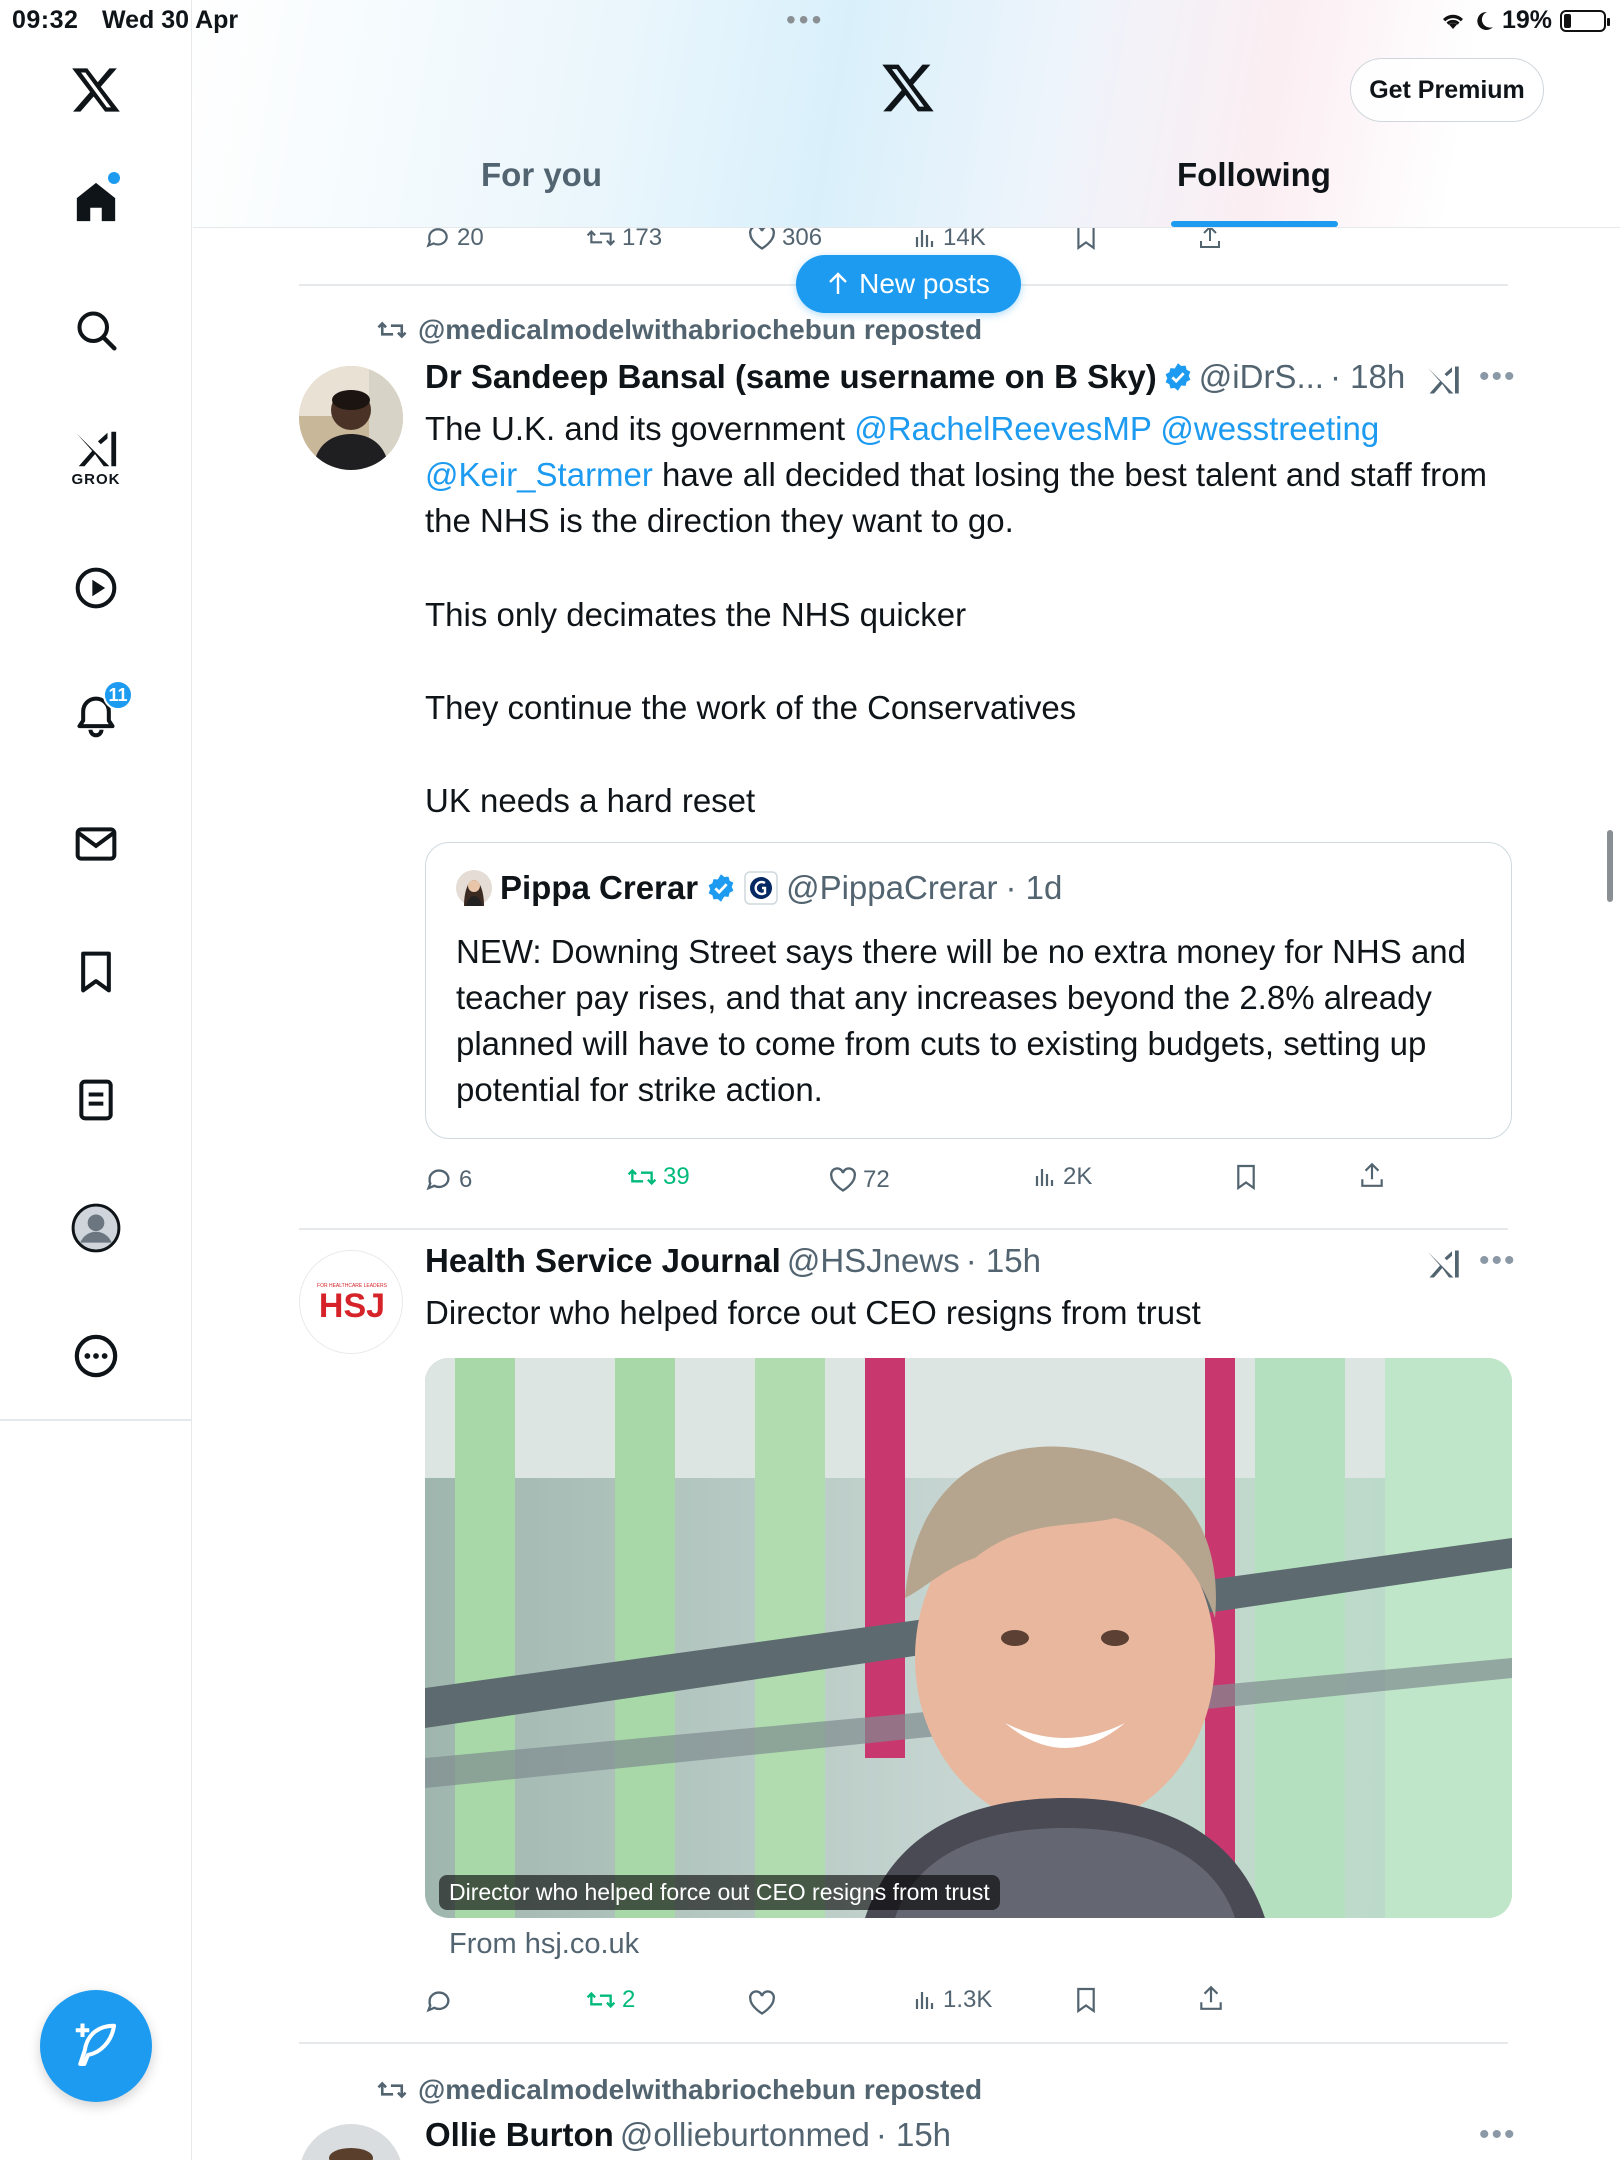 Image resolution: width=1620 pixels, height=2160 pixels. What do you see at coordinates (873, 1261) in the screenshot?
I see `author-handle: @HSJnews` at bounding box center [873, 1261].